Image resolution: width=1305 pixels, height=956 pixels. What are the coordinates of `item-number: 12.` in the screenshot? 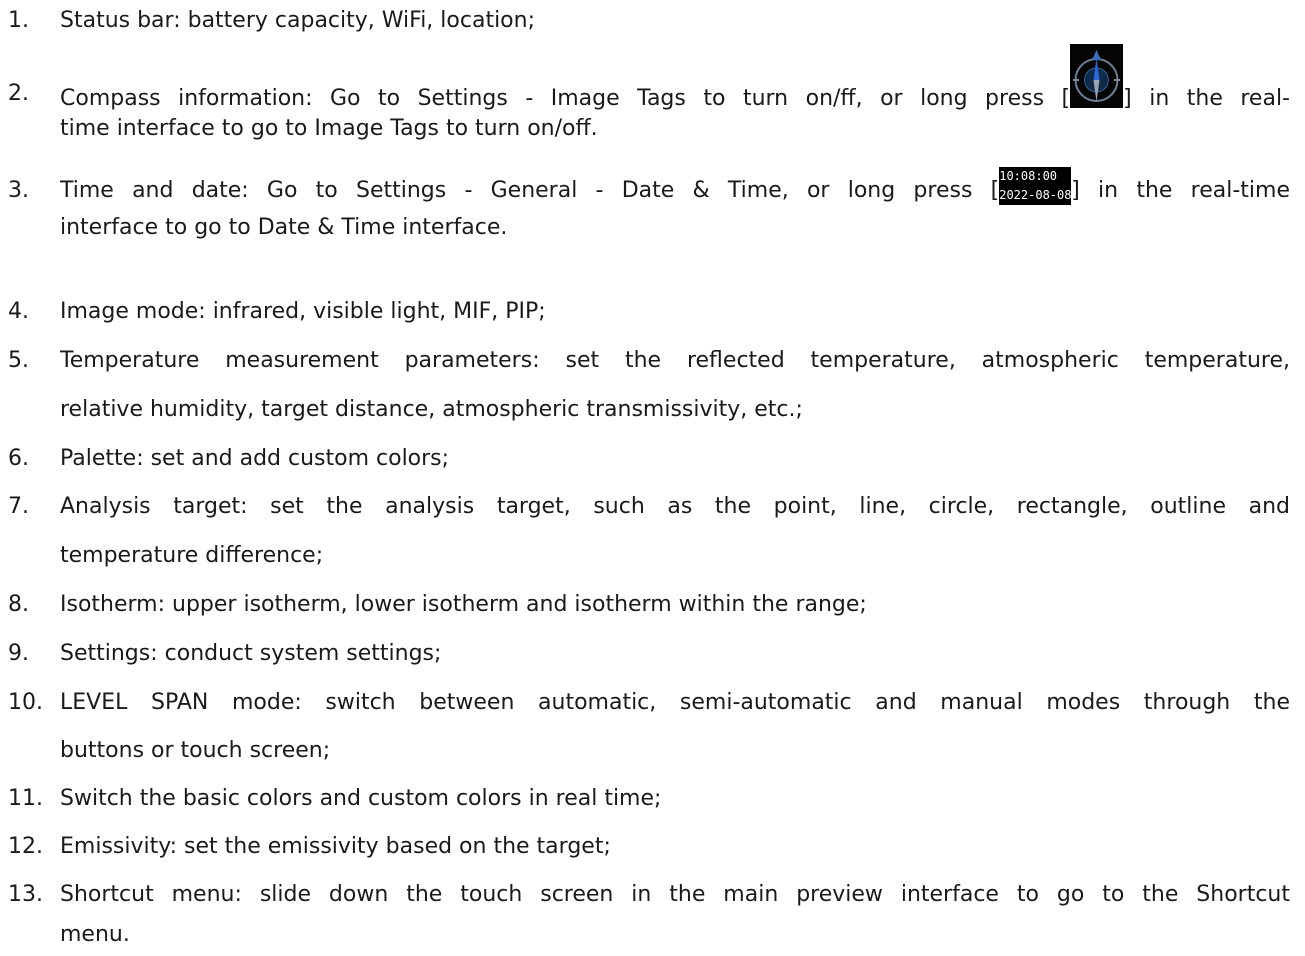 It's located at (25, 846).